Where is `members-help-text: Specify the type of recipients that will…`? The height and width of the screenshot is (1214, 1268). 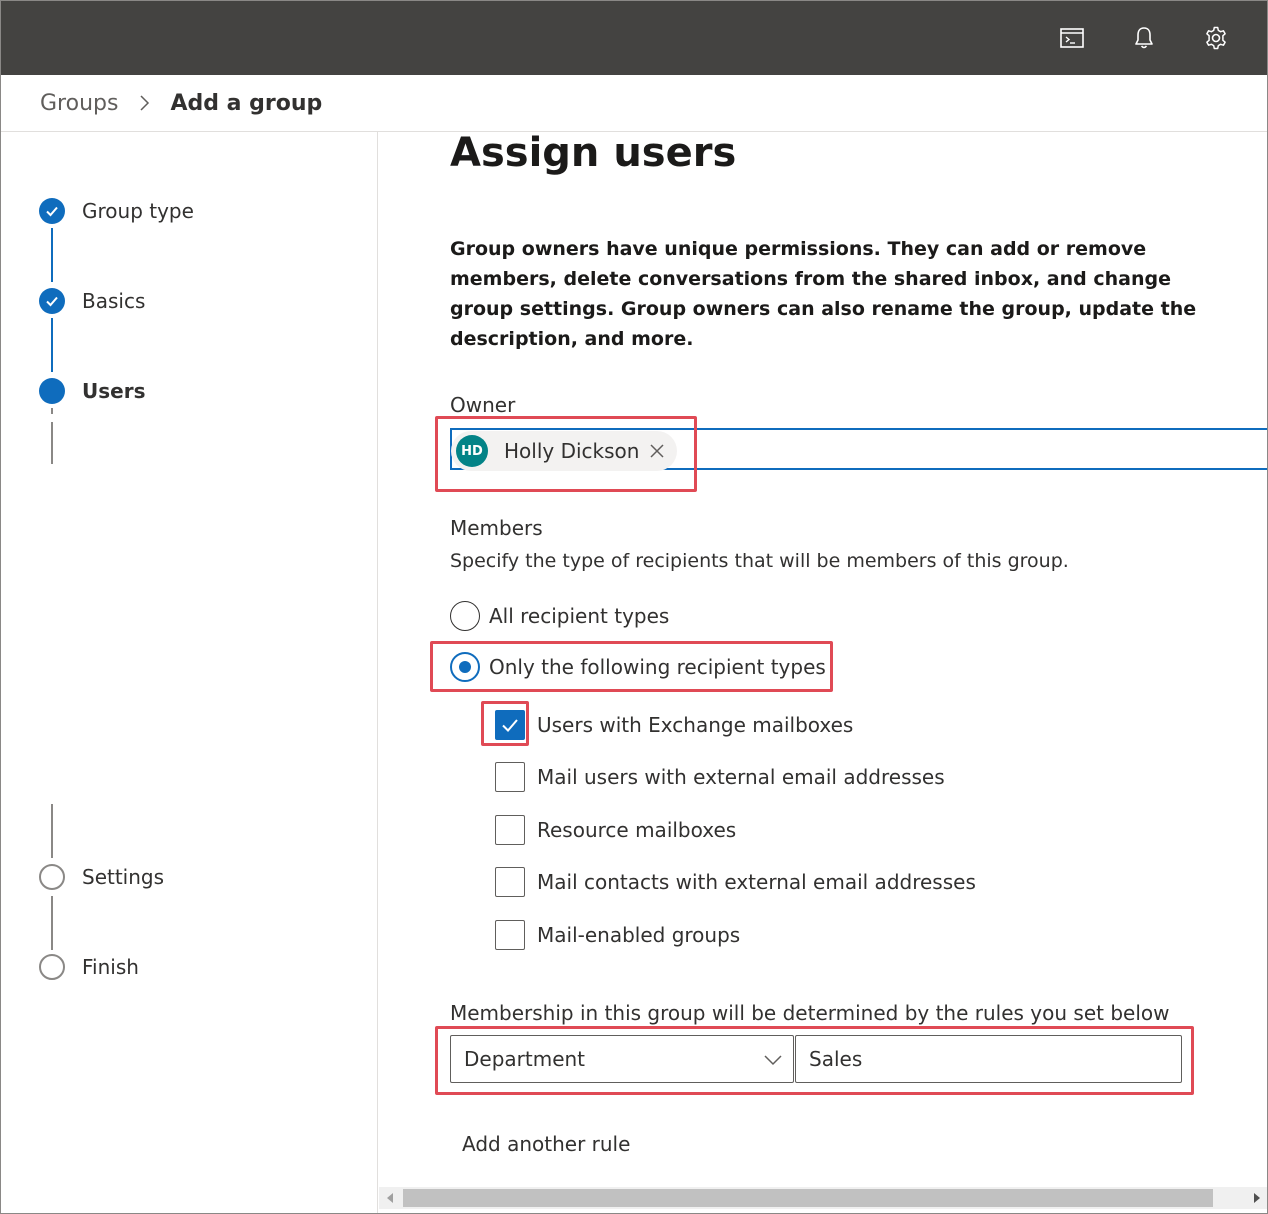
members-help-text: Specify the type of recipients that will… is located at coordinates (759, 561).